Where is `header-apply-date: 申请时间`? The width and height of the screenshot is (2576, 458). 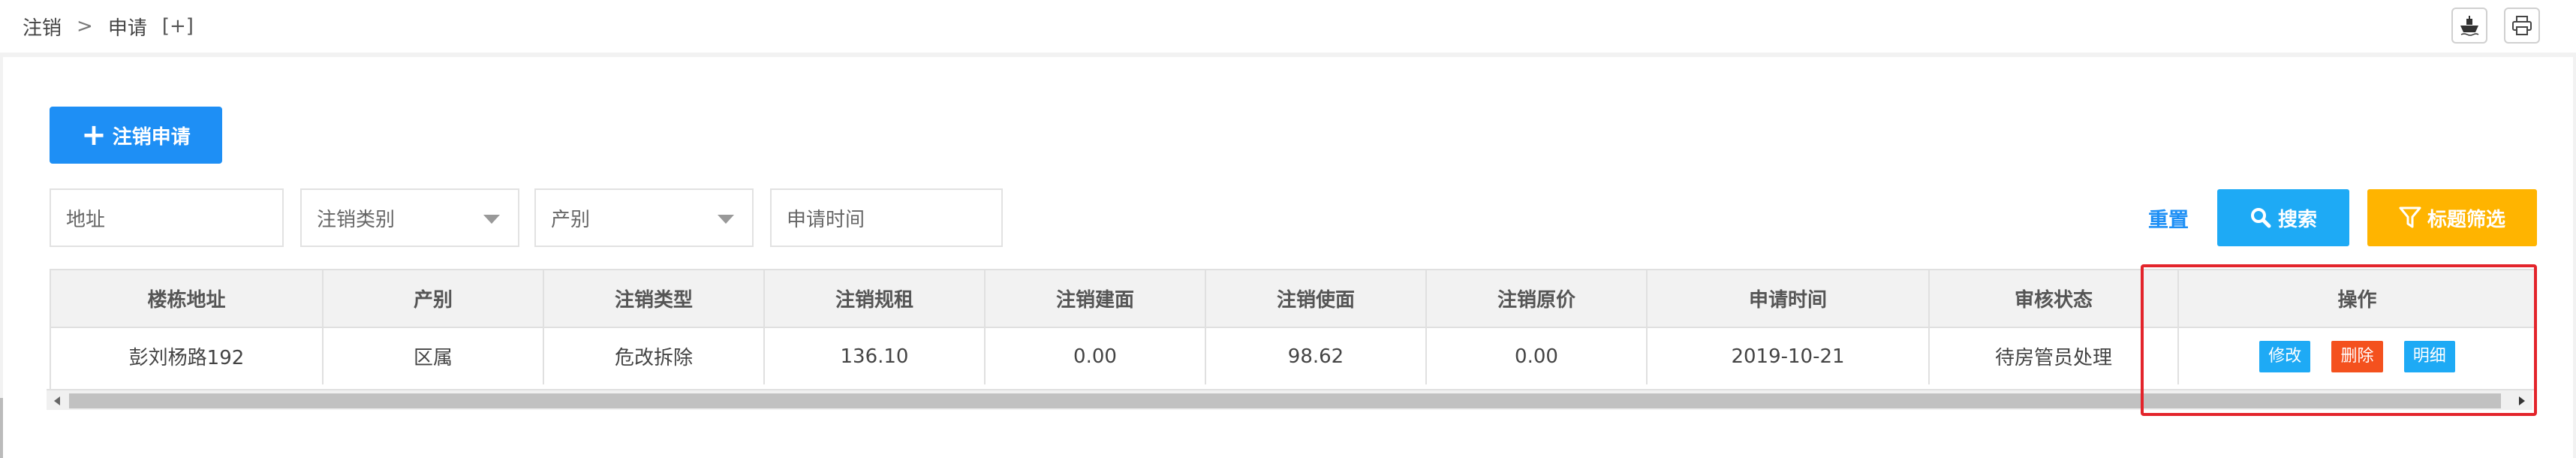 header-apply-date: 申请时间 is located at coordinates (1789, 299).